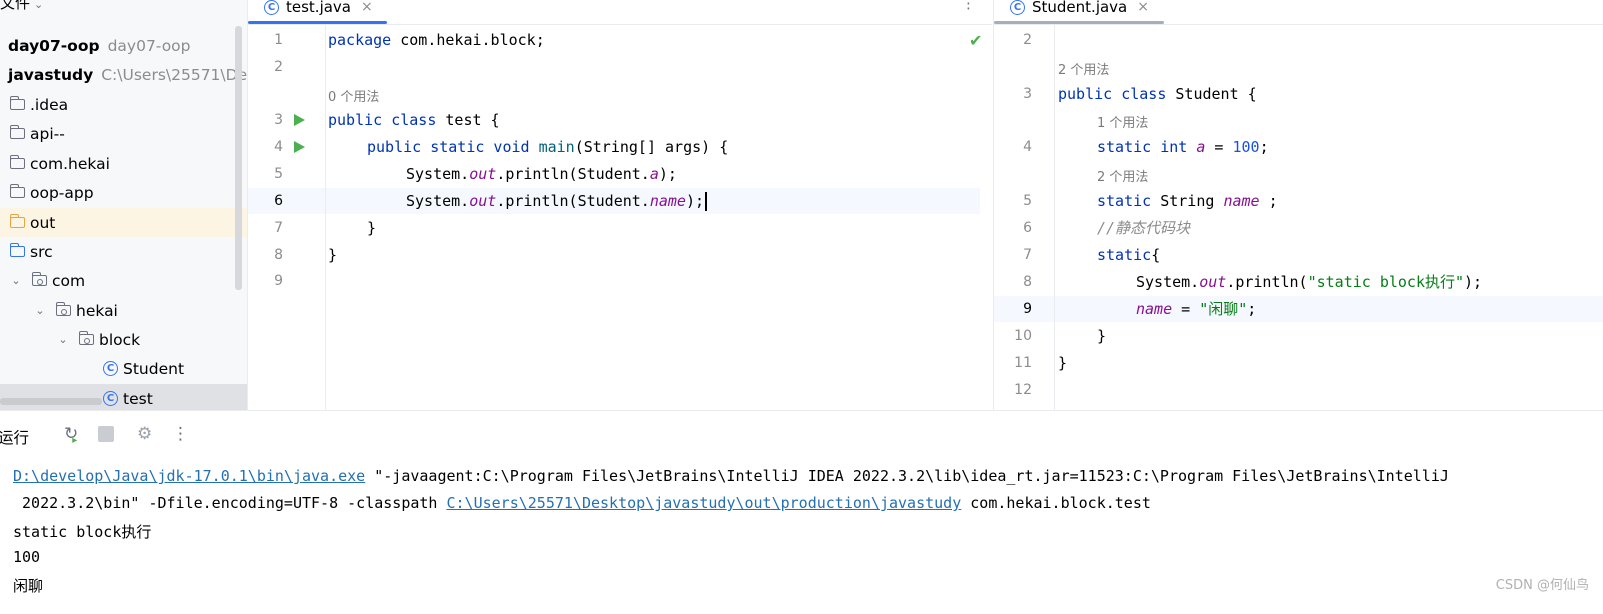 Image resolution: width=1603 pixels, height=614 pixels. What do you see at coordinates (1157, 94) in the screenshot?
I see `code-line-3: public class Student {` at bounding box center [1157, 94].